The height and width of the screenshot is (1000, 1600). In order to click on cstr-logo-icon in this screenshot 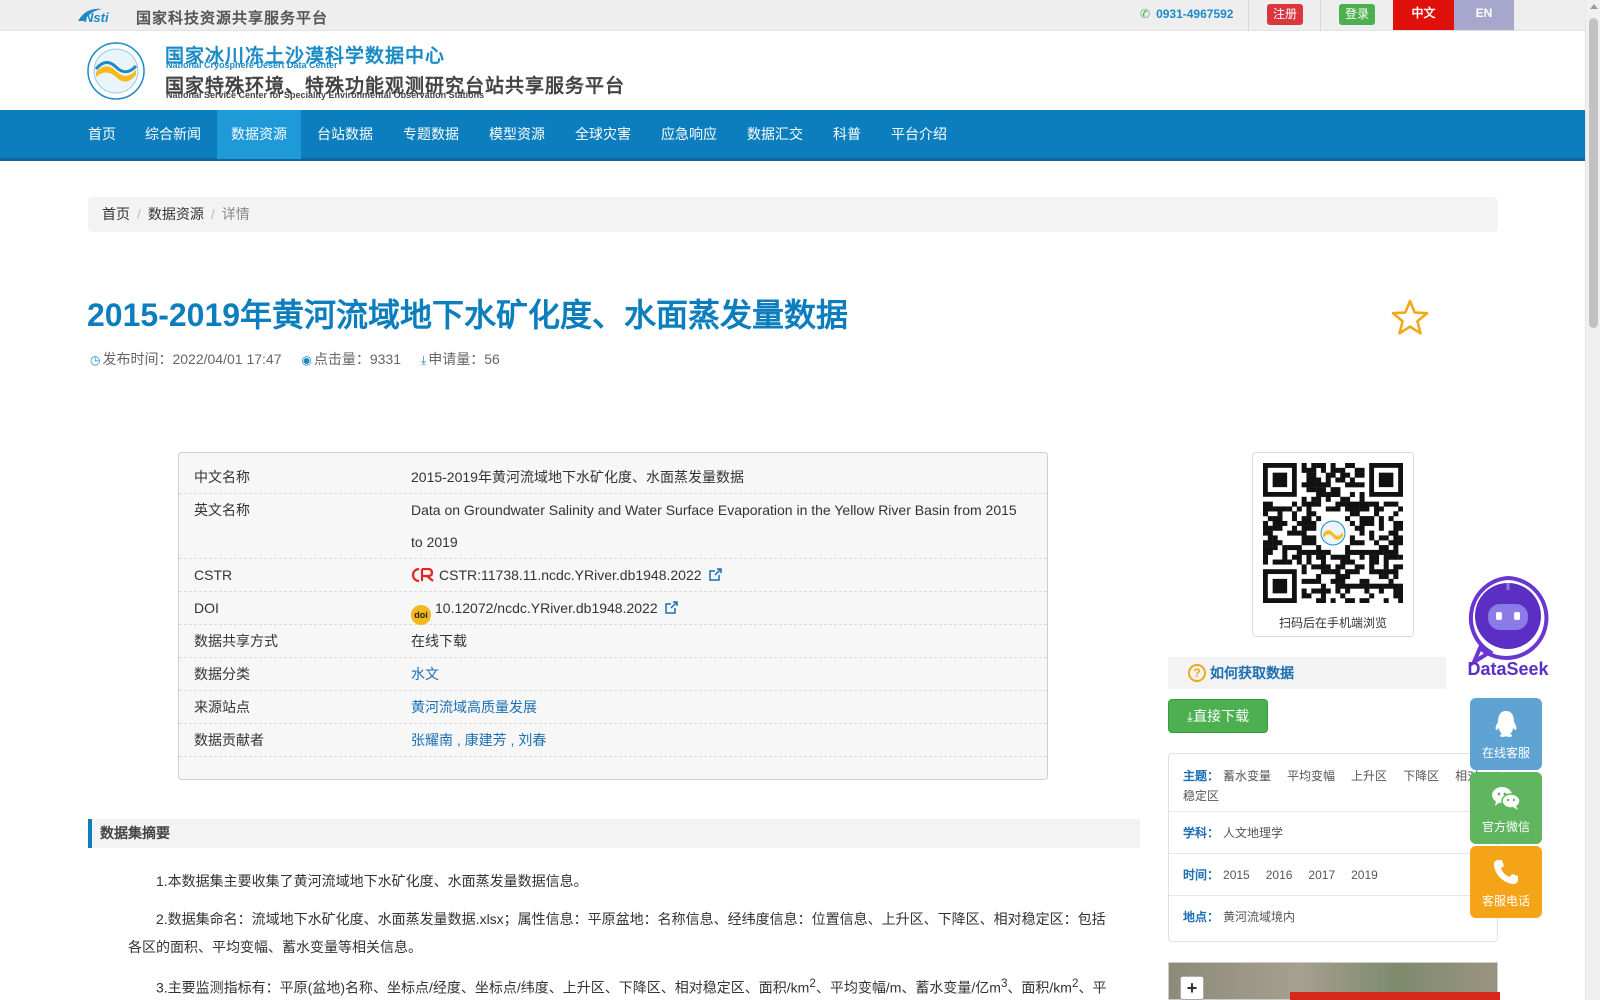, I will do `click(422, 575)`.